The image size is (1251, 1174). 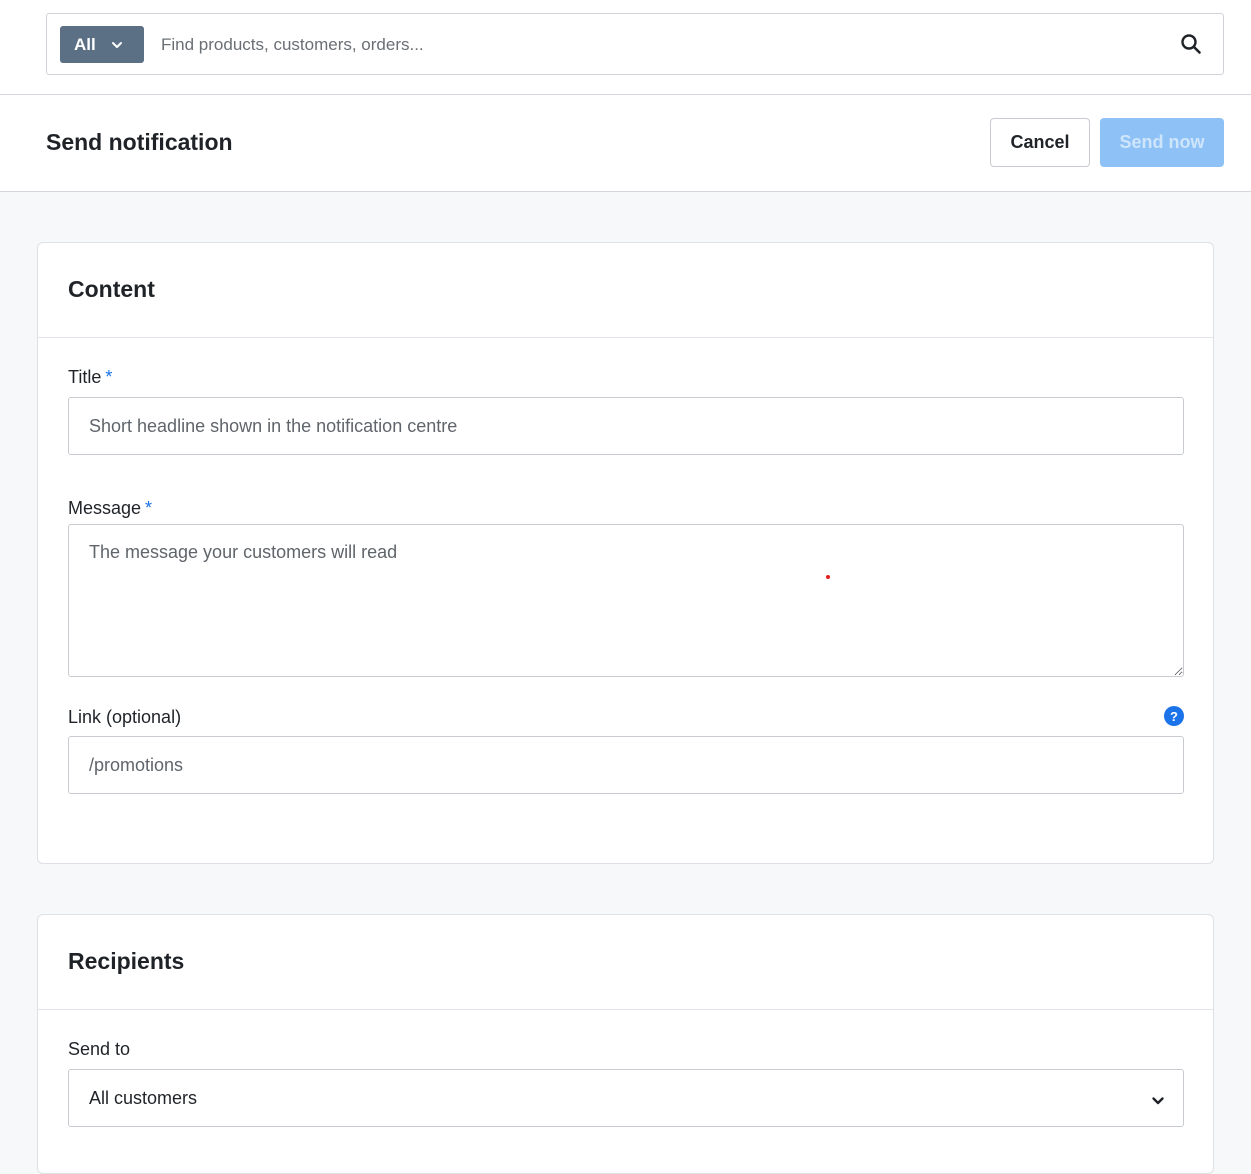 I want to click on content-card-header: Content, so click(x=625, y=290).